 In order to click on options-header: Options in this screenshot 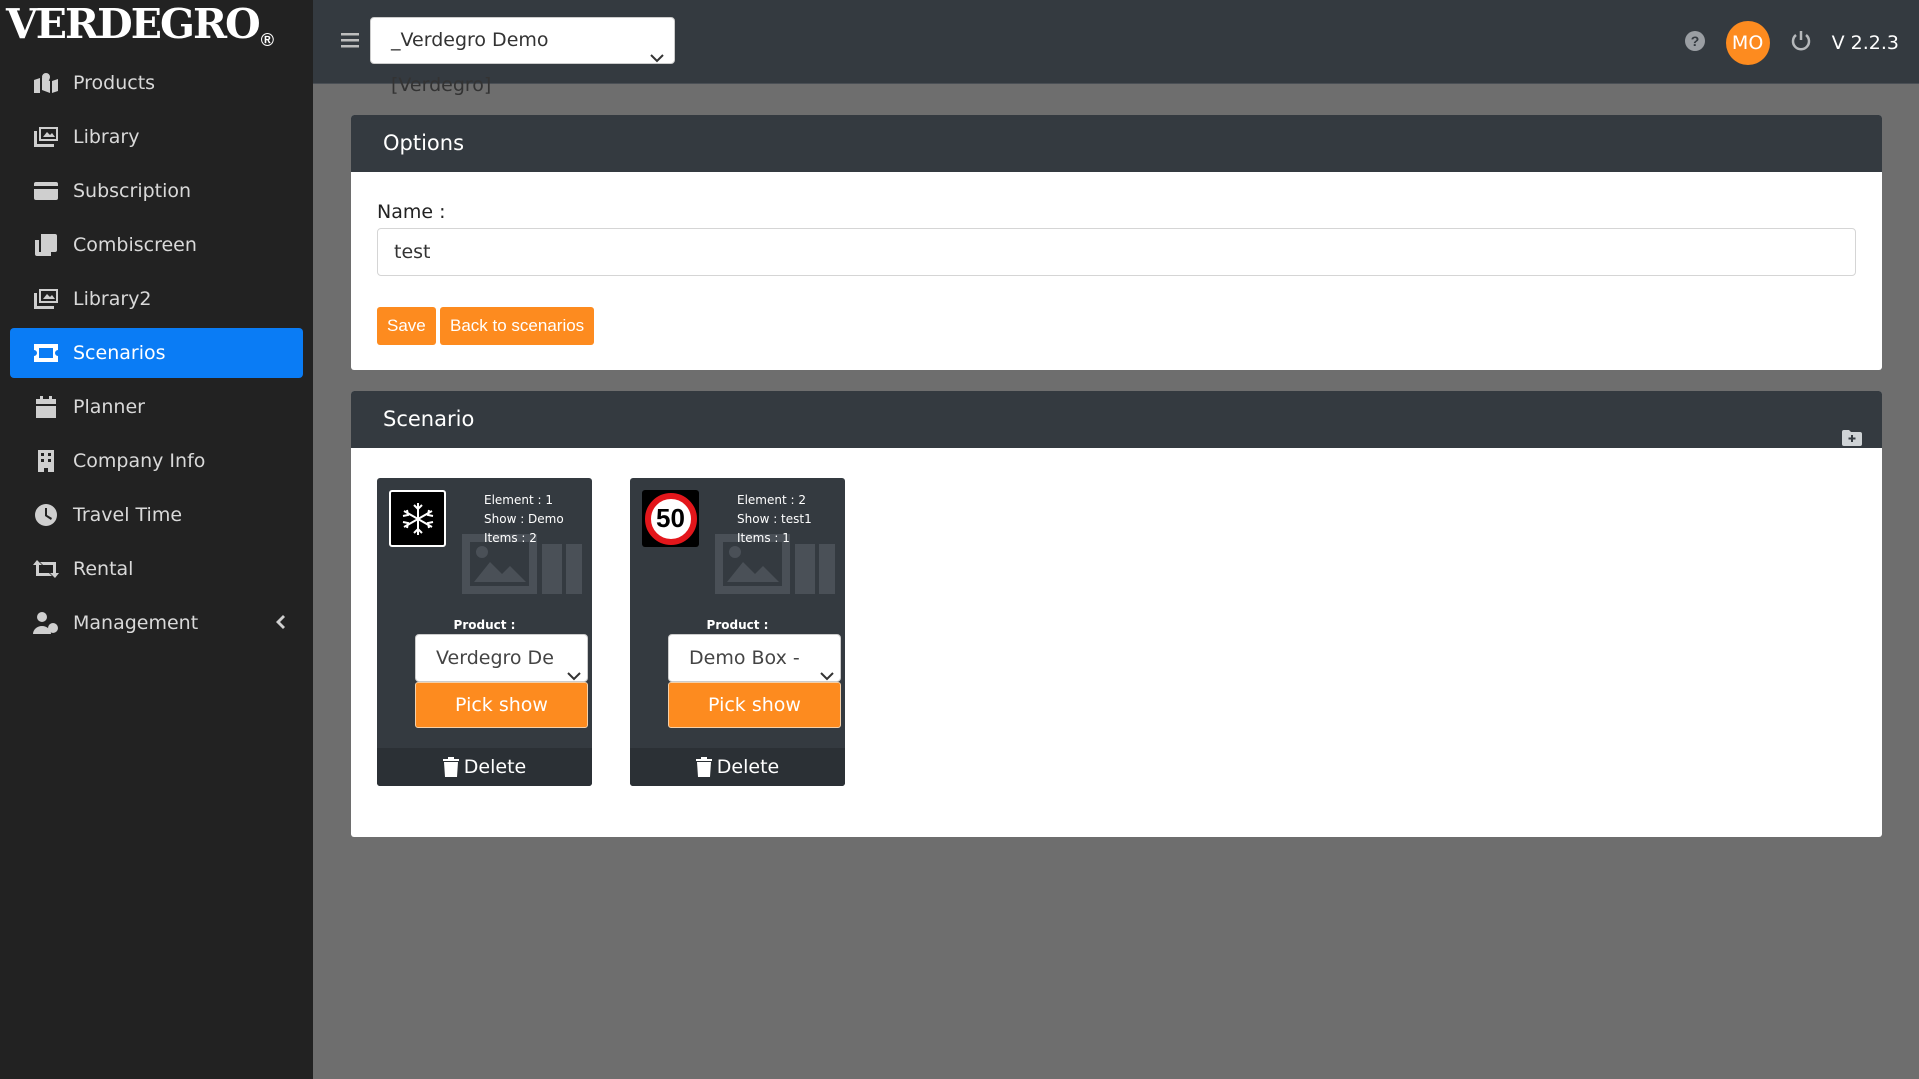, I will do `click(1116, 143)`.